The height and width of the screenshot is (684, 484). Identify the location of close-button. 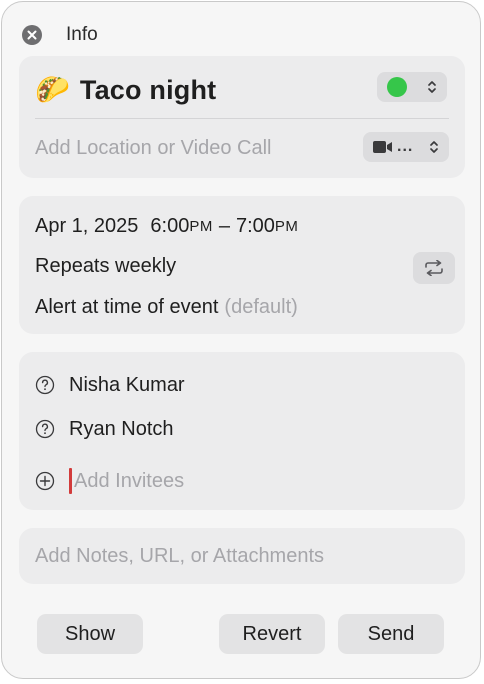
(32, 35).